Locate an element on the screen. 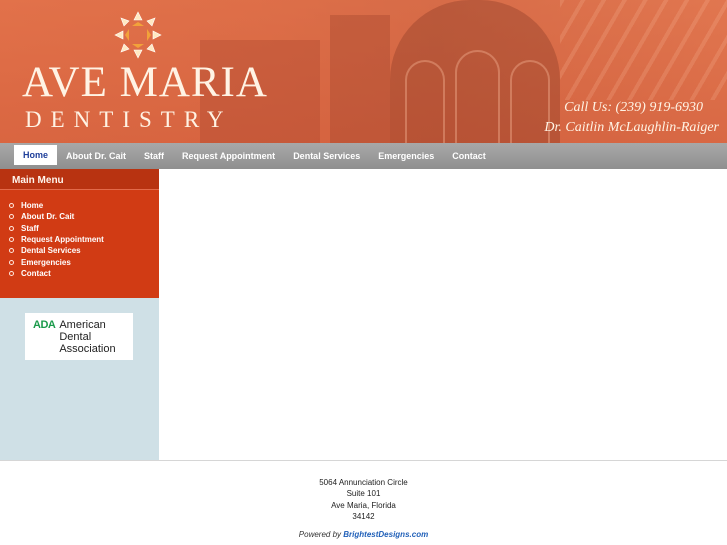 The image size is (727, 545). footer-divider is located at coordinates (363, 460).